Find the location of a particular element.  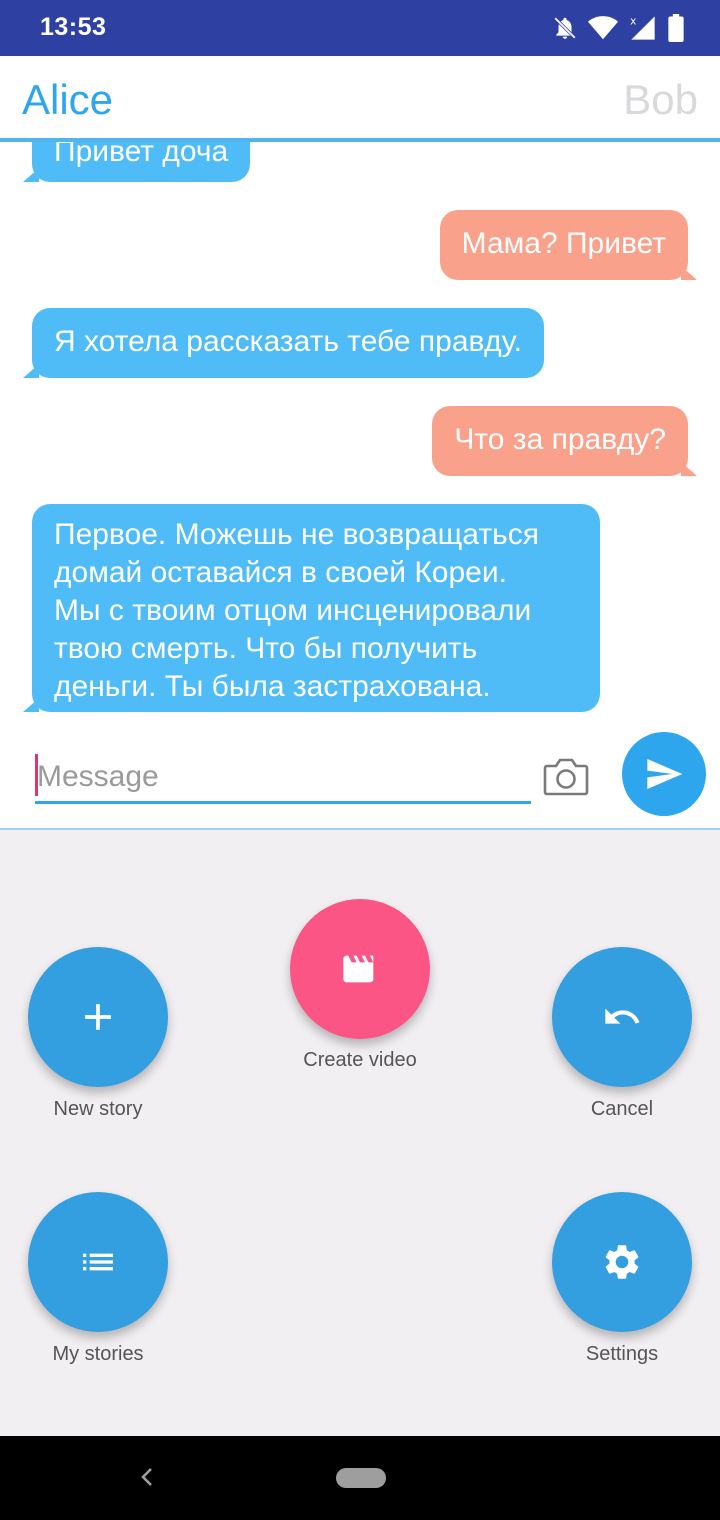

left-participant-name: Alice is located at coordinates (67, 100).